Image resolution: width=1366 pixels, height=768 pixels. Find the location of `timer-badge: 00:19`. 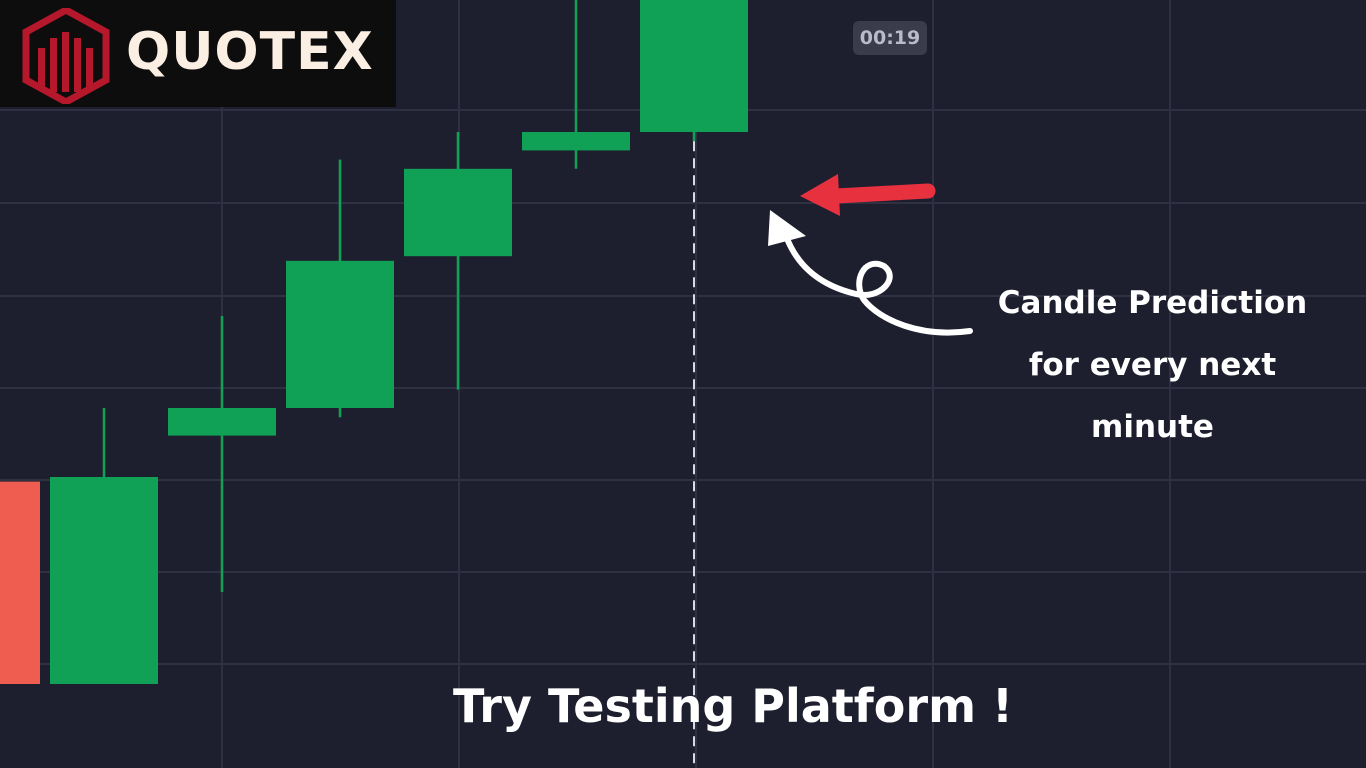

timer-badge: 00:19 is located at coordinates (890, 38).